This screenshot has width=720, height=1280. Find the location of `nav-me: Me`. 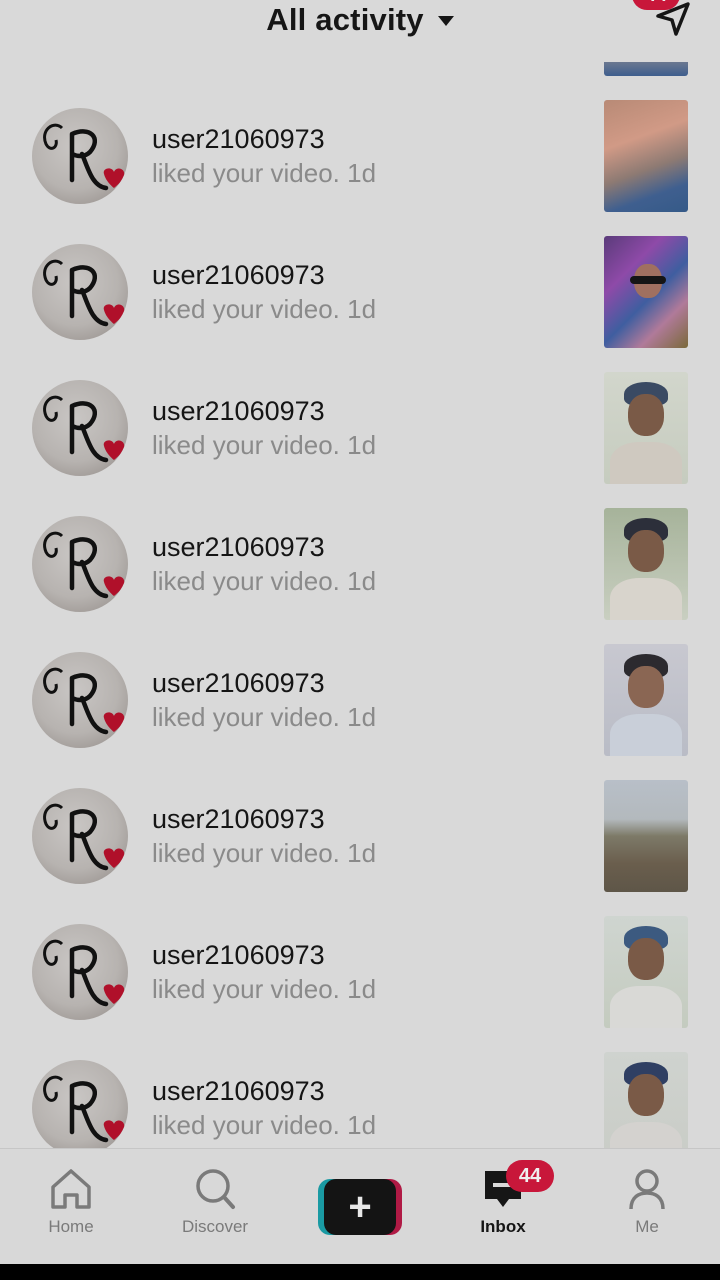

nav-me: Me is located at coordinates (647, 1212).